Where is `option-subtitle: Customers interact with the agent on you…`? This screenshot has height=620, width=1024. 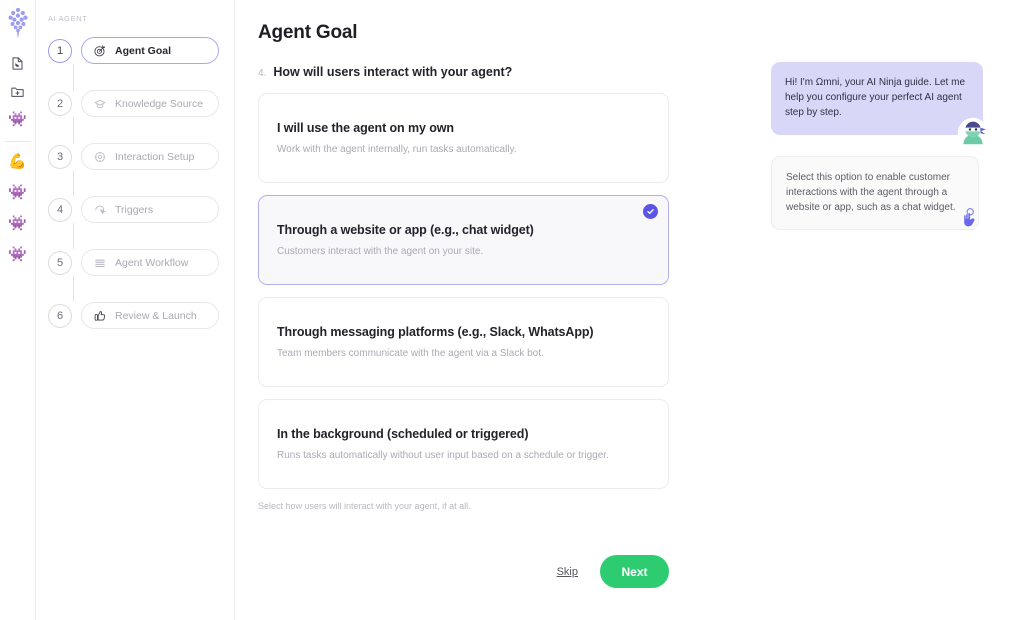 option-subtitle: Customers interact with the agent on you… is located at coordinates (380, 251).